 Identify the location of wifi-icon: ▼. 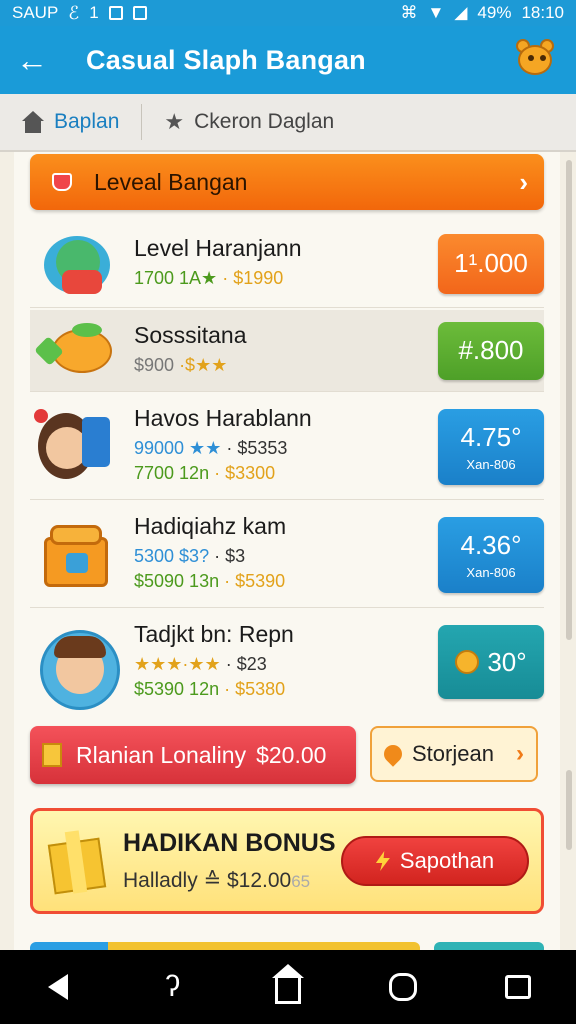
(436, 12).